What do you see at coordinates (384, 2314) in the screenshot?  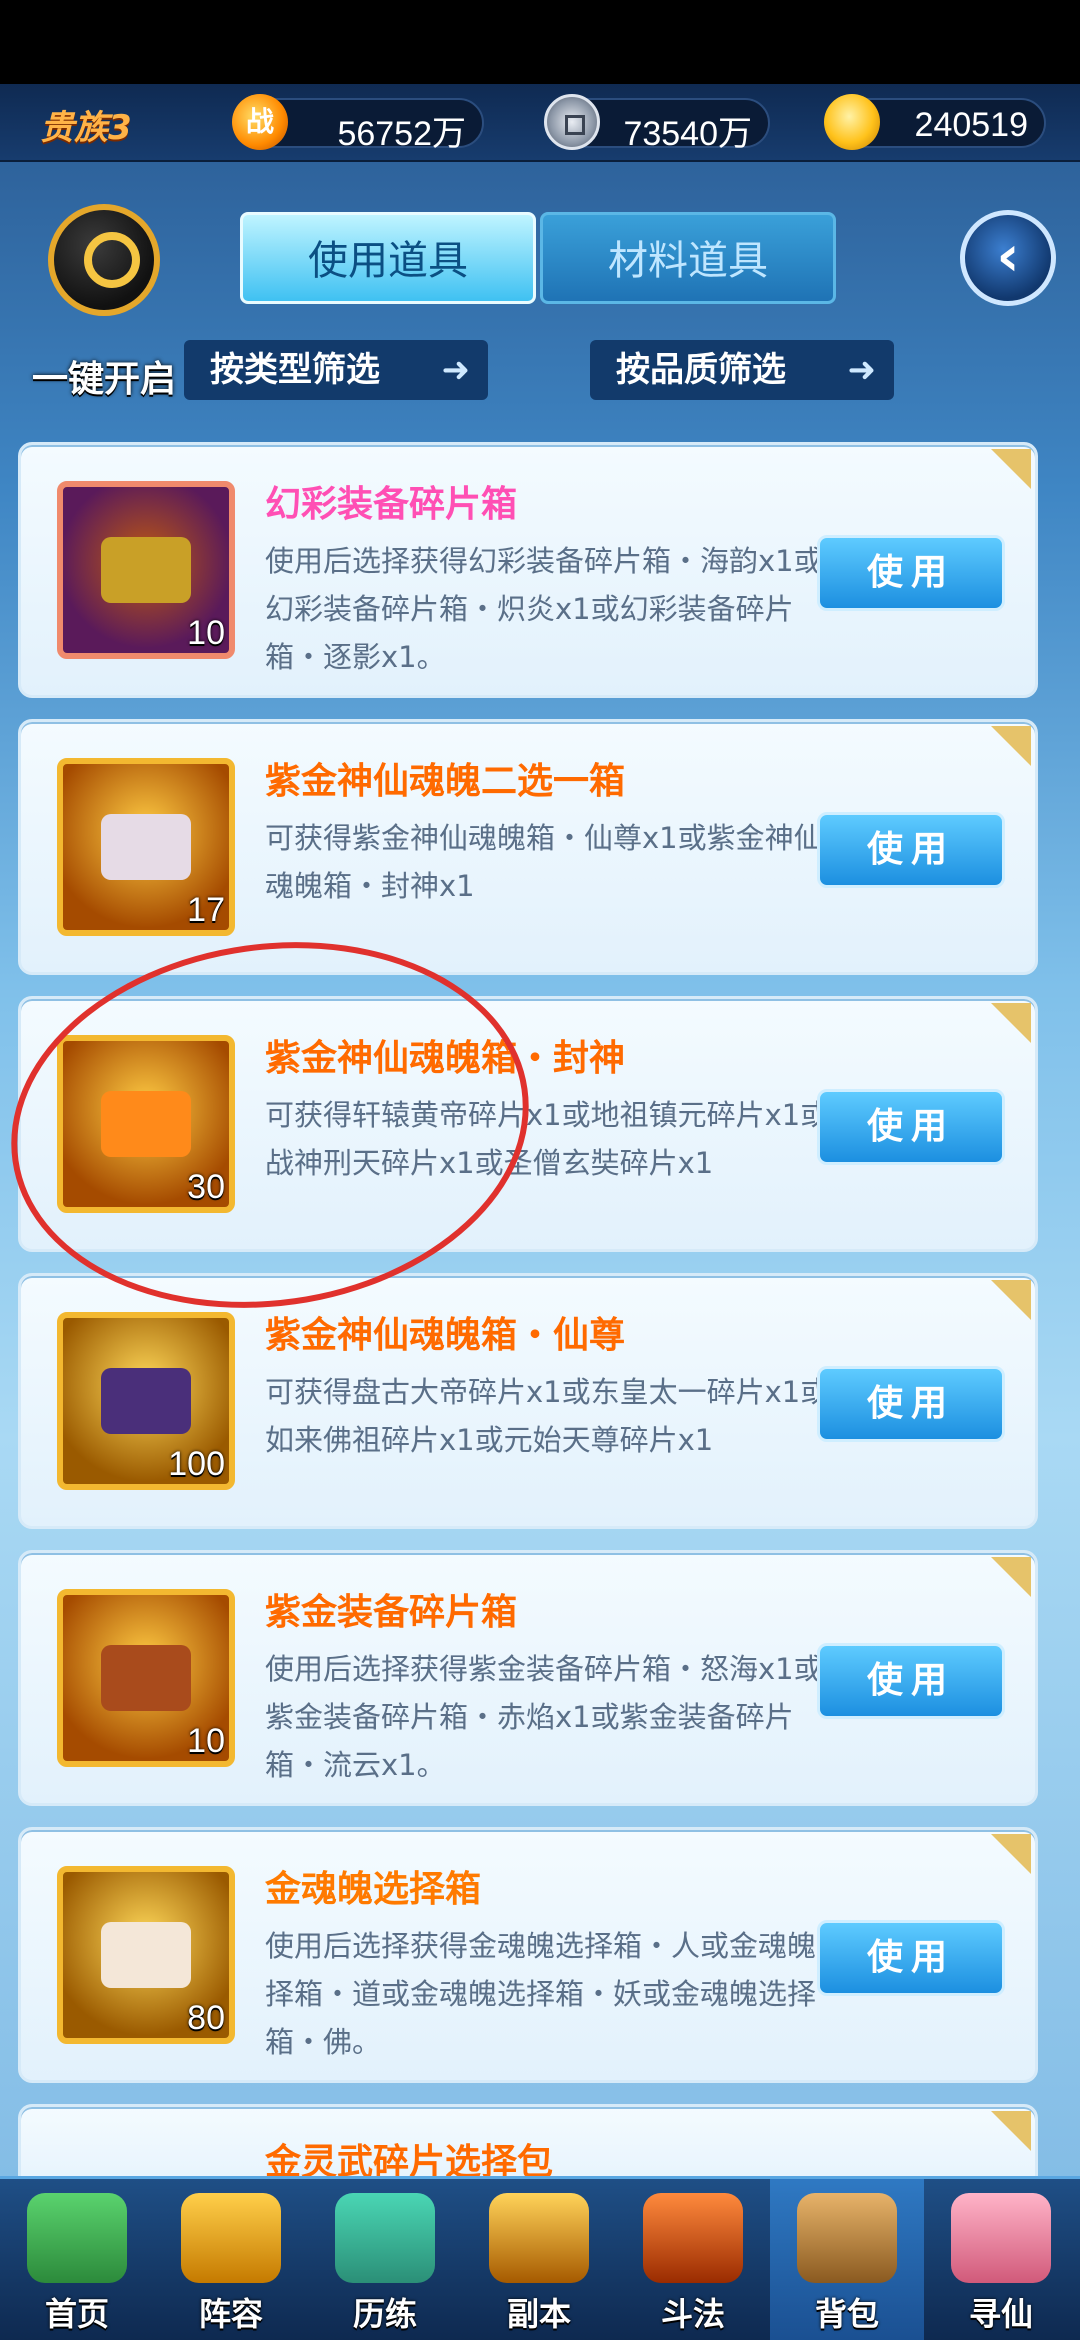 I see `nav-training-label: 历练` at bounding box center [384, 2314].